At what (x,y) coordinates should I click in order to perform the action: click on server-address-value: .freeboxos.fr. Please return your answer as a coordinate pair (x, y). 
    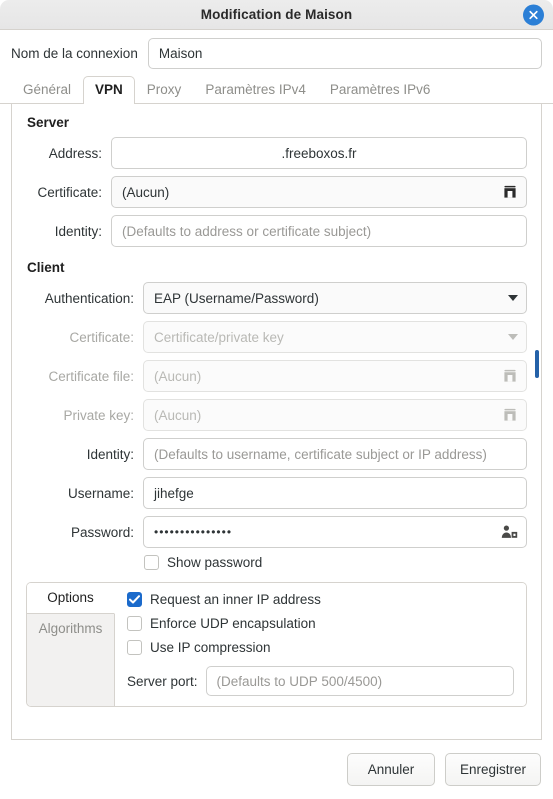
    Looking at the image, I should click on (319, 153).